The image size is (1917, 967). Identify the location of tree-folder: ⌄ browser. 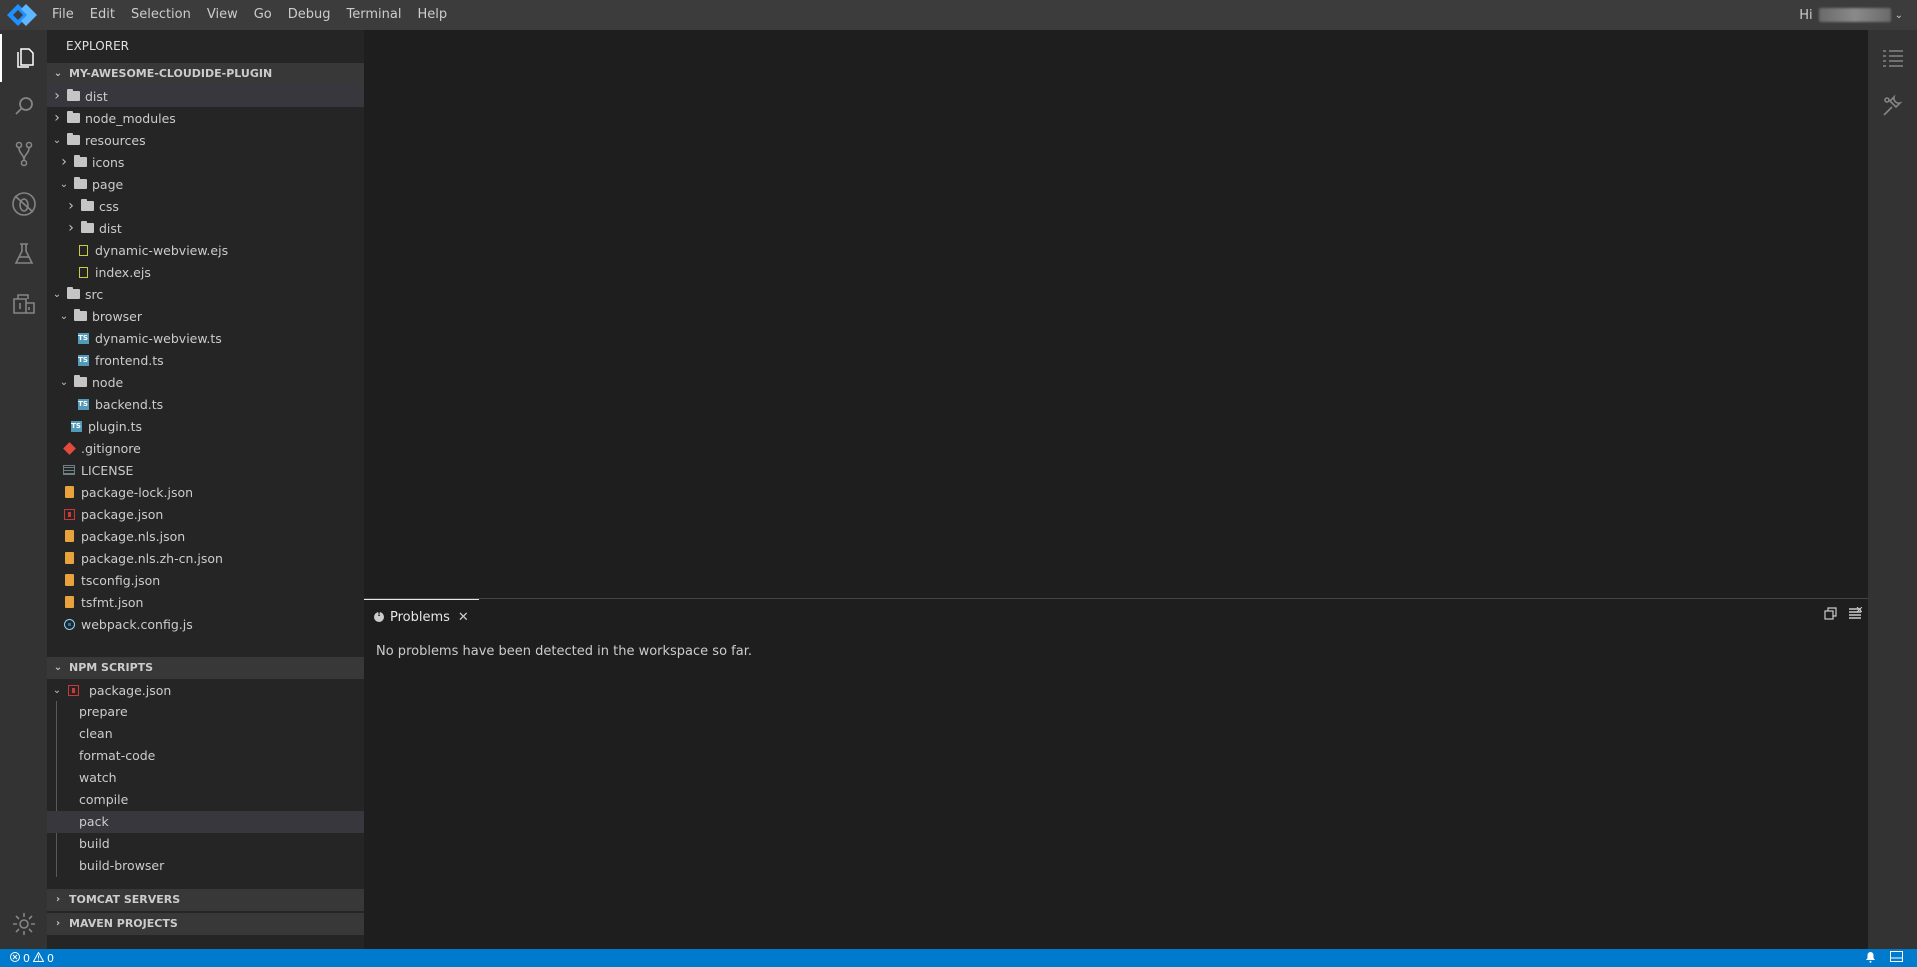
(205, 316).